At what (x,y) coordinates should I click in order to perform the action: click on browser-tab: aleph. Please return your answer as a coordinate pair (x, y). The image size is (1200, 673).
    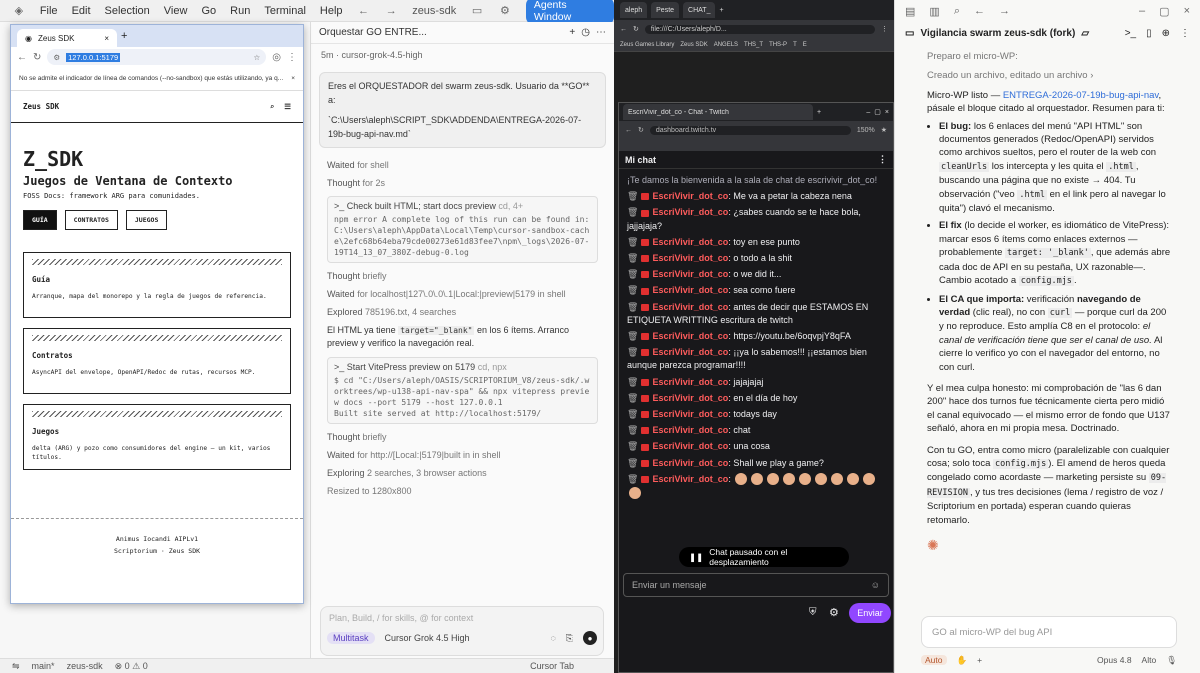
    Looking at the image, I should click on (634, 10).